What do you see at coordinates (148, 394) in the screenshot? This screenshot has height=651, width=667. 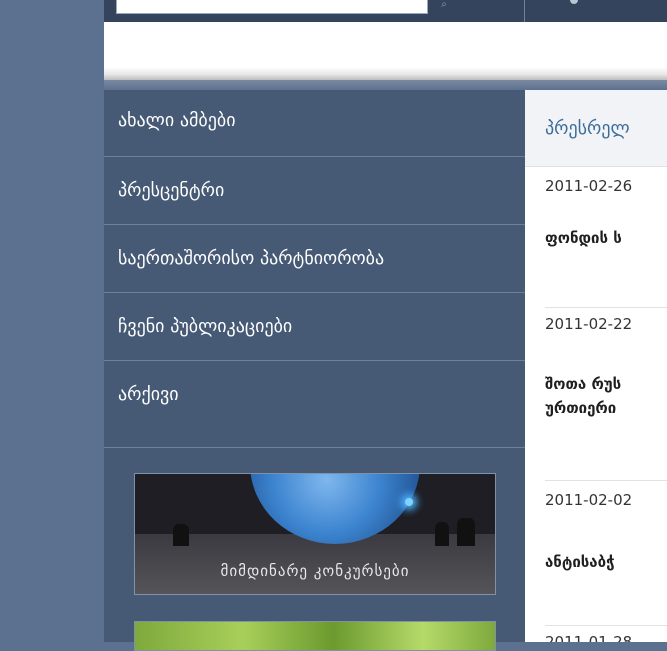 I see `sidebar-item-label: არქივი` at bounding box center [148, 394].